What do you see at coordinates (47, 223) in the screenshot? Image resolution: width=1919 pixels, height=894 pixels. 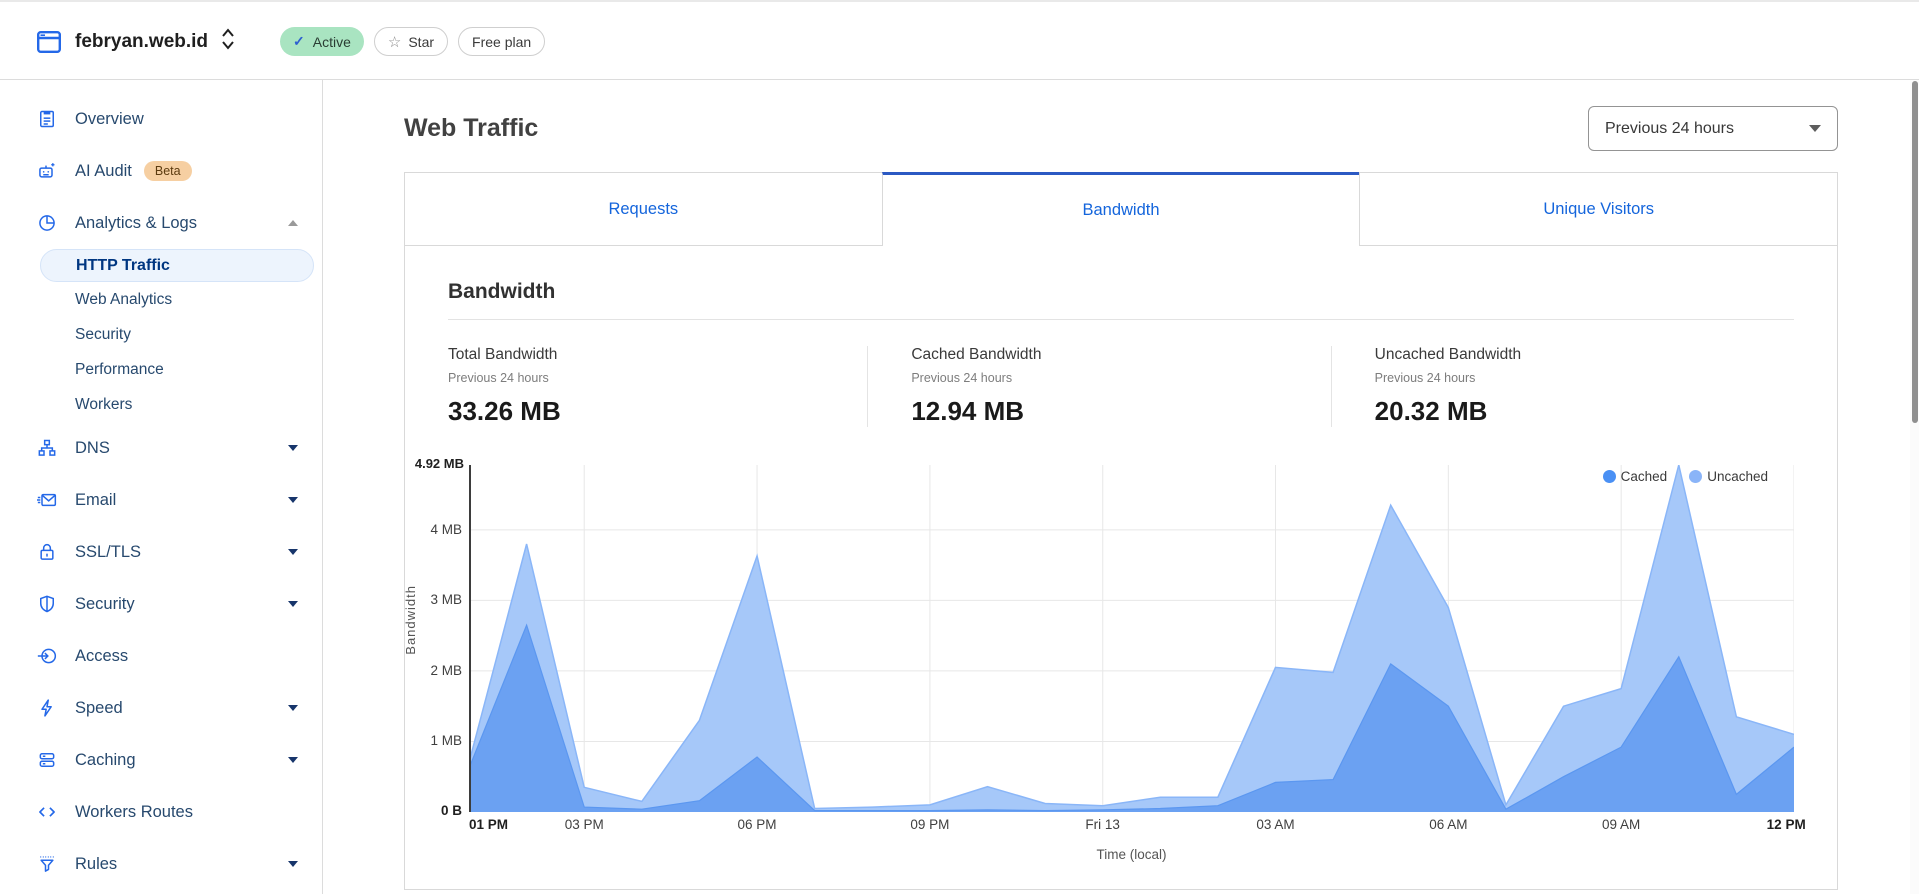 I see `pie-chart-icon` at bounding box center [47, 223].